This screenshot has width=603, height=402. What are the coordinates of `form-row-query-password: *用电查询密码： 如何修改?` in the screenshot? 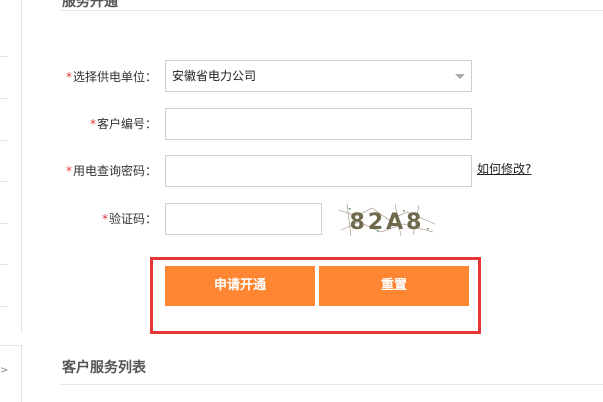 It's located at (301, 171).